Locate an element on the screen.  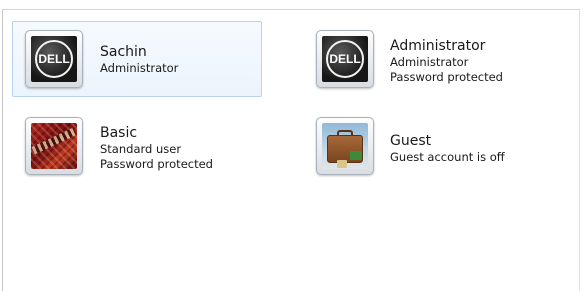
suitcase-picture is located at coordinates (345, 146).